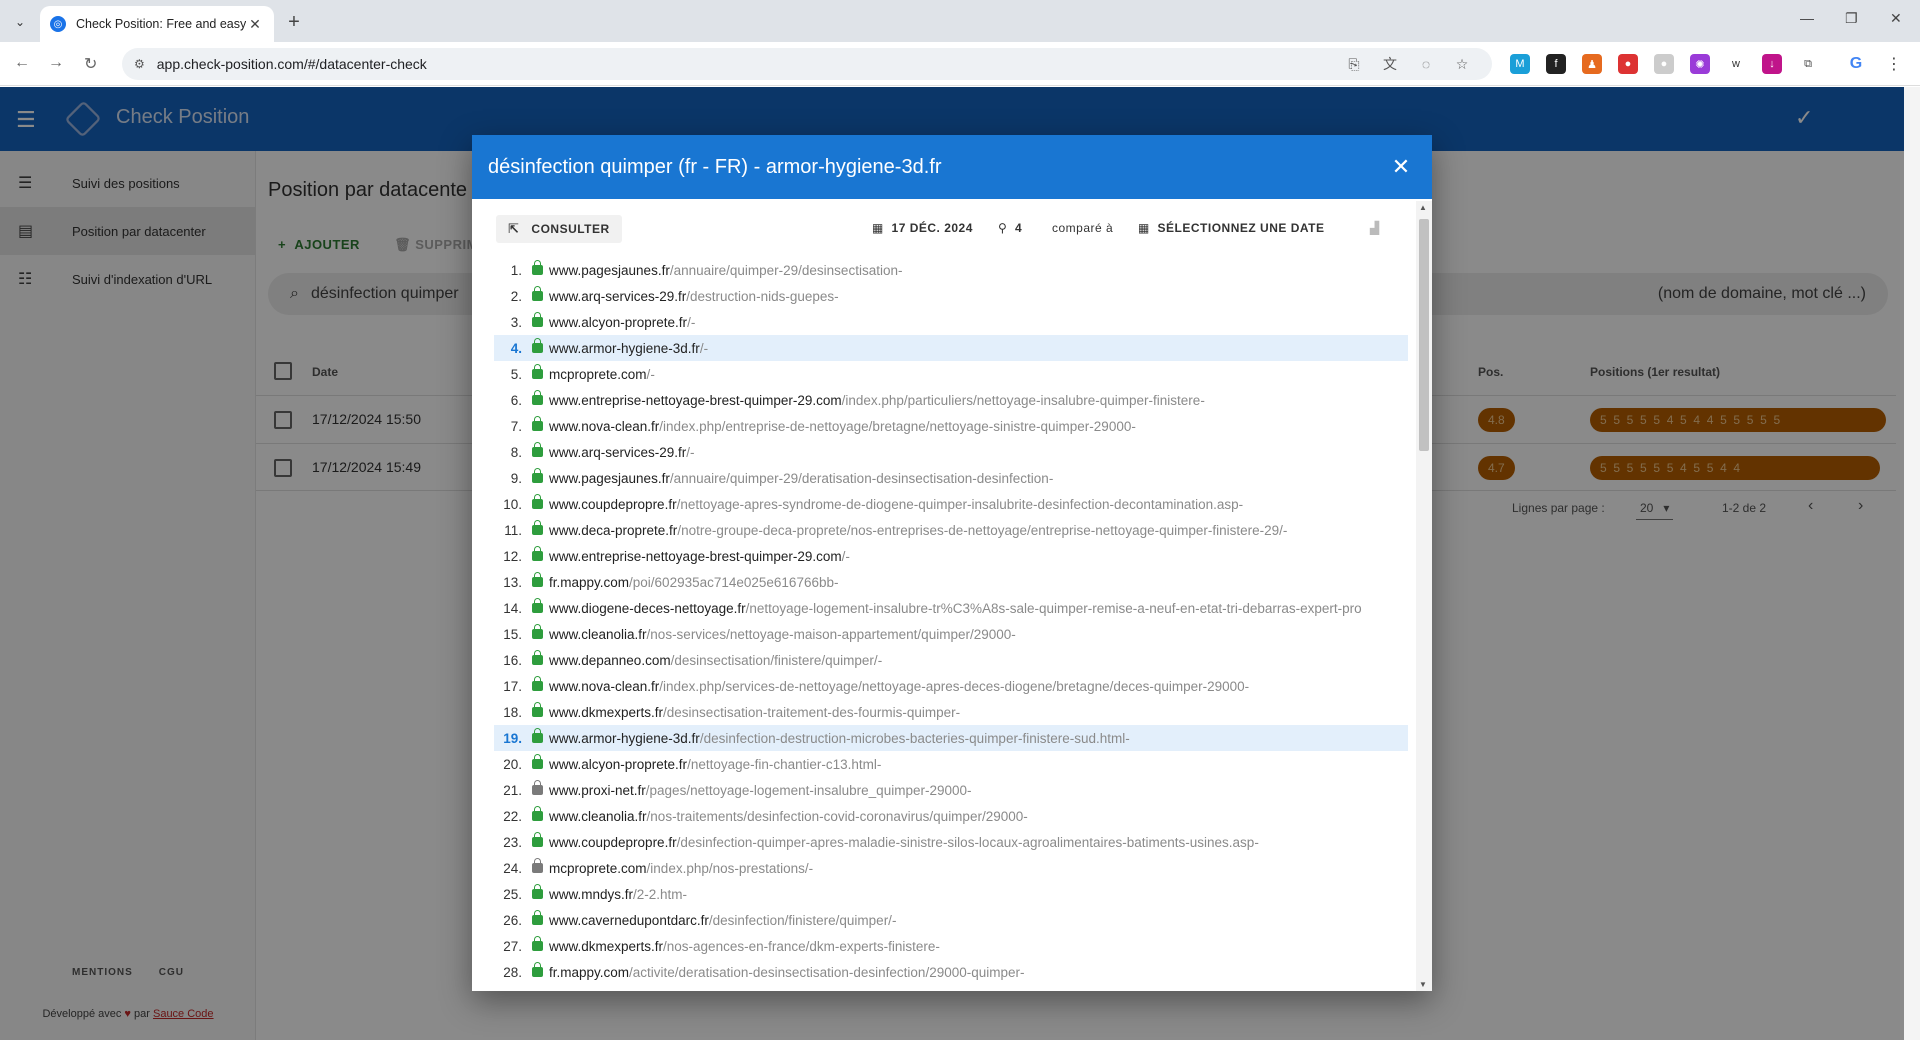 This screenshot has width=1920, height=1040. I want to click on result-path: /2-2.htm, so click(658, 894).